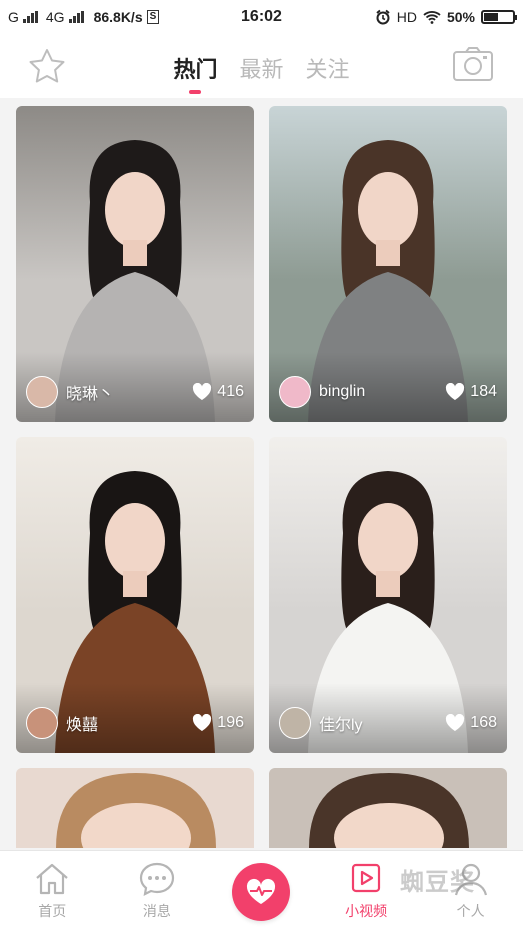 The height and width of the screenshot is (930, 523). What do you see at coordinates (432, 17) in the screenshot?
I see `wifi-icon` at bounding box center [432, 17].